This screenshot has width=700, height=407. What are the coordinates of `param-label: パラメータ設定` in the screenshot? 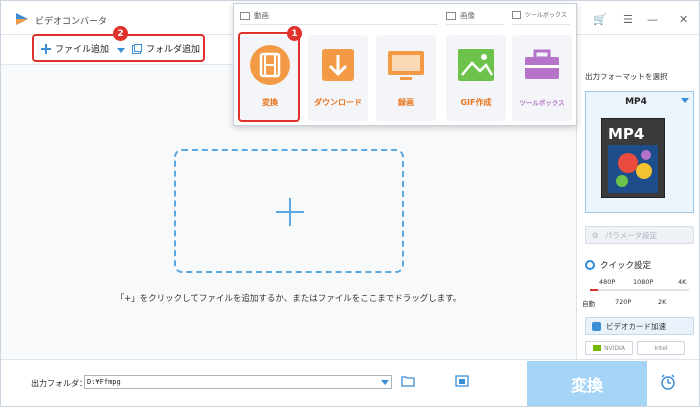 It's located at (631, 235).